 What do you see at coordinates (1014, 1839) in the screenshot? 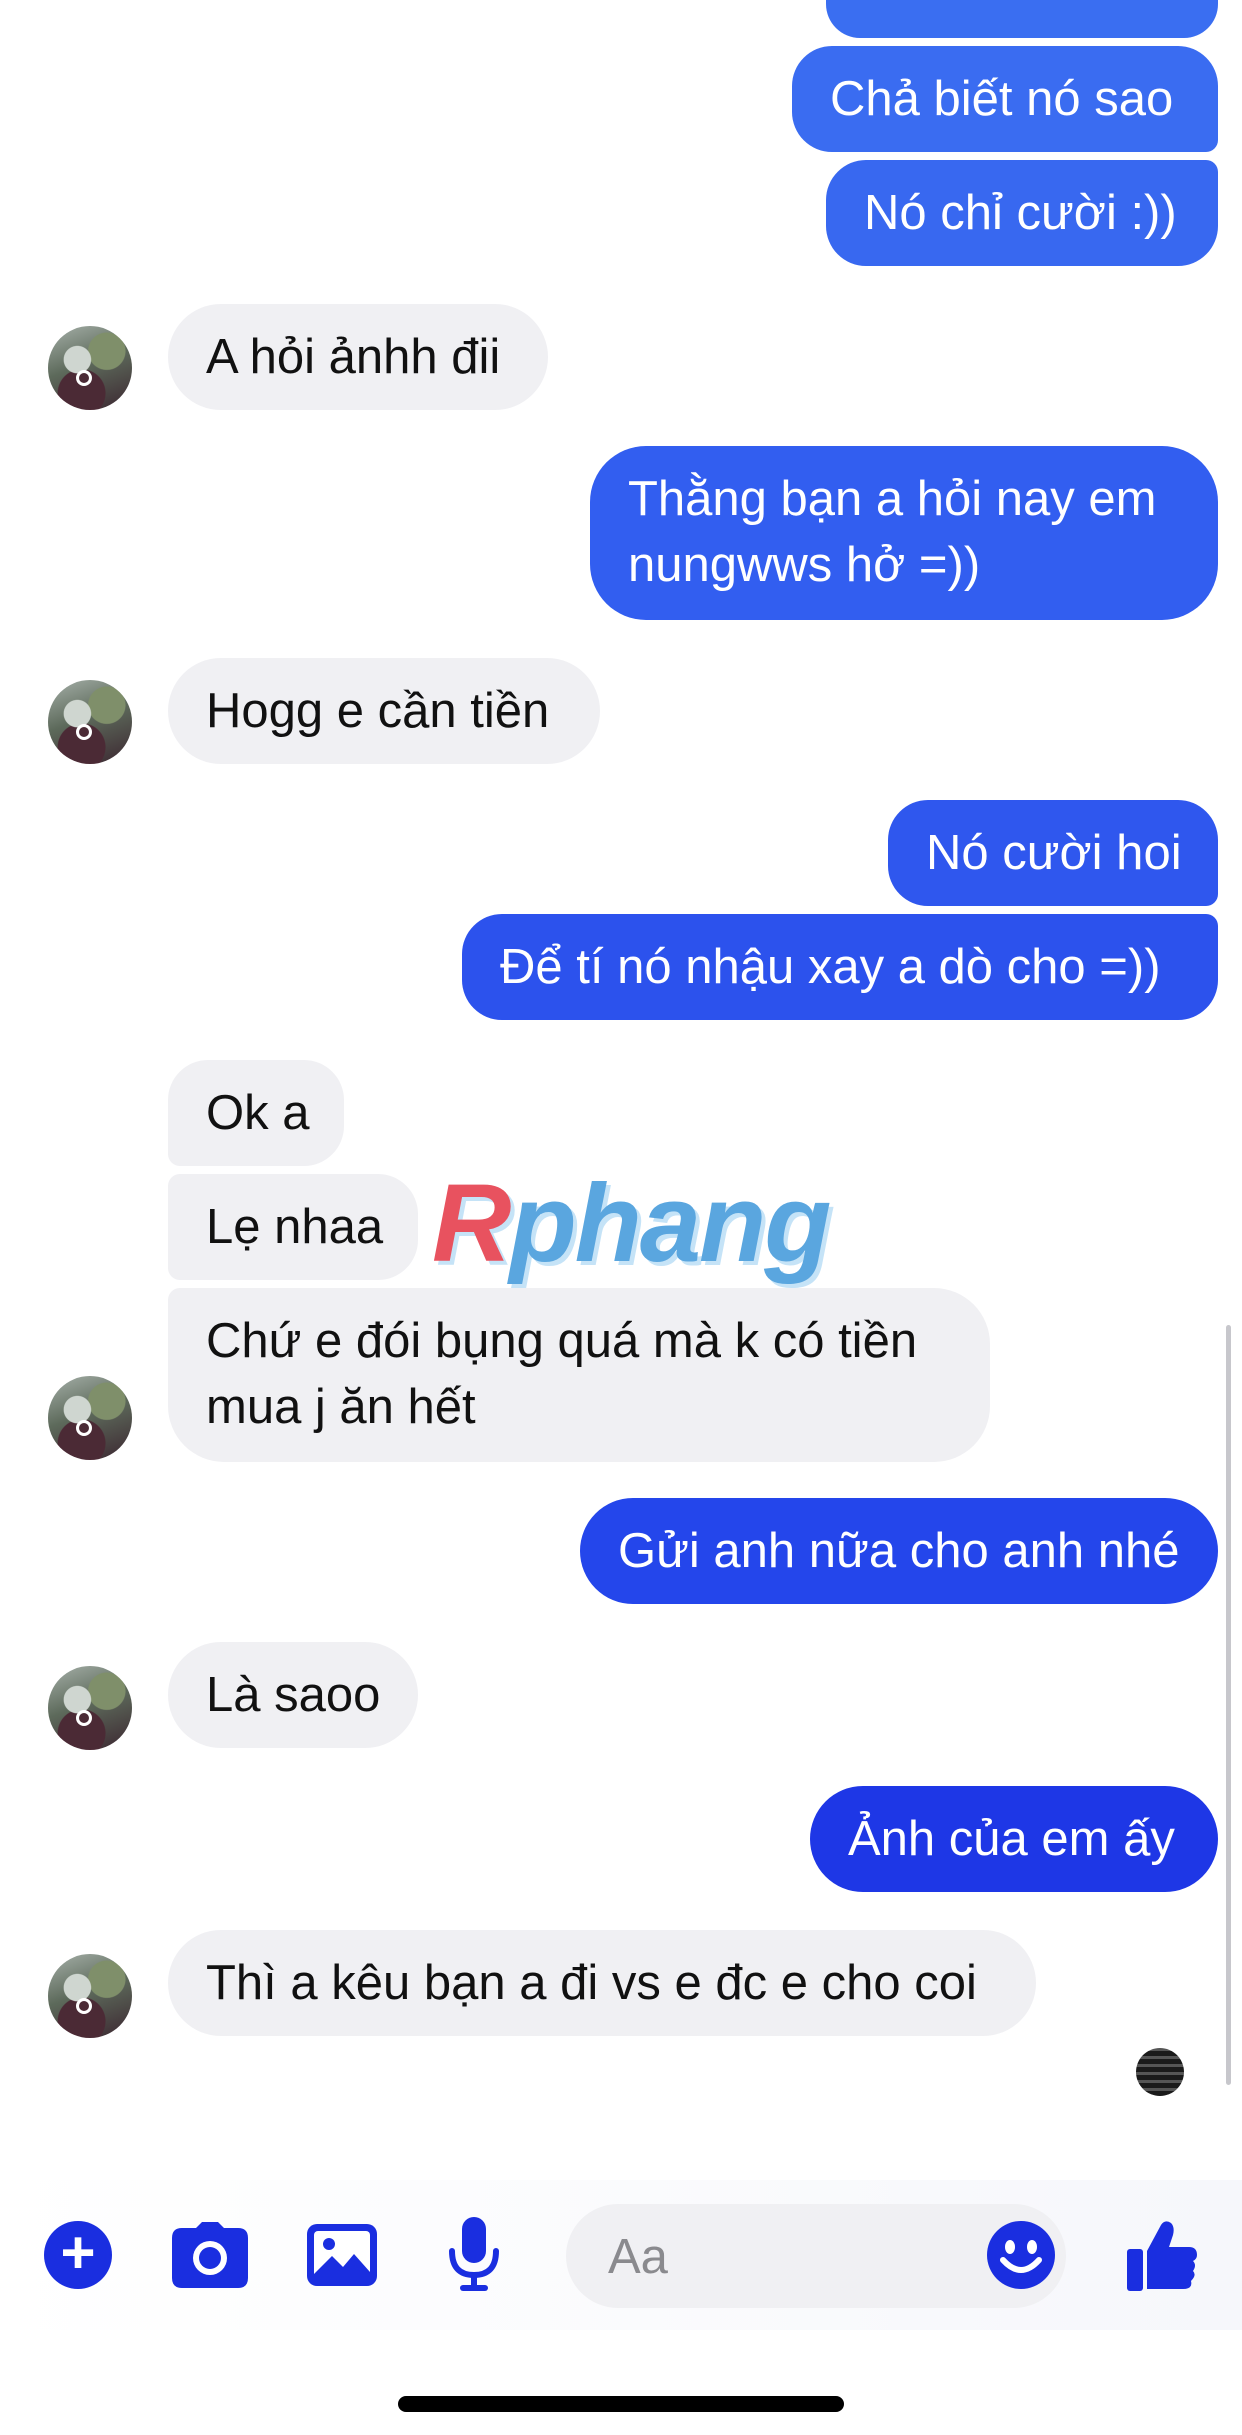
I see `message-bubble-outgoing: Ảnh của em ấy` at bounding box center [1014, 1839].